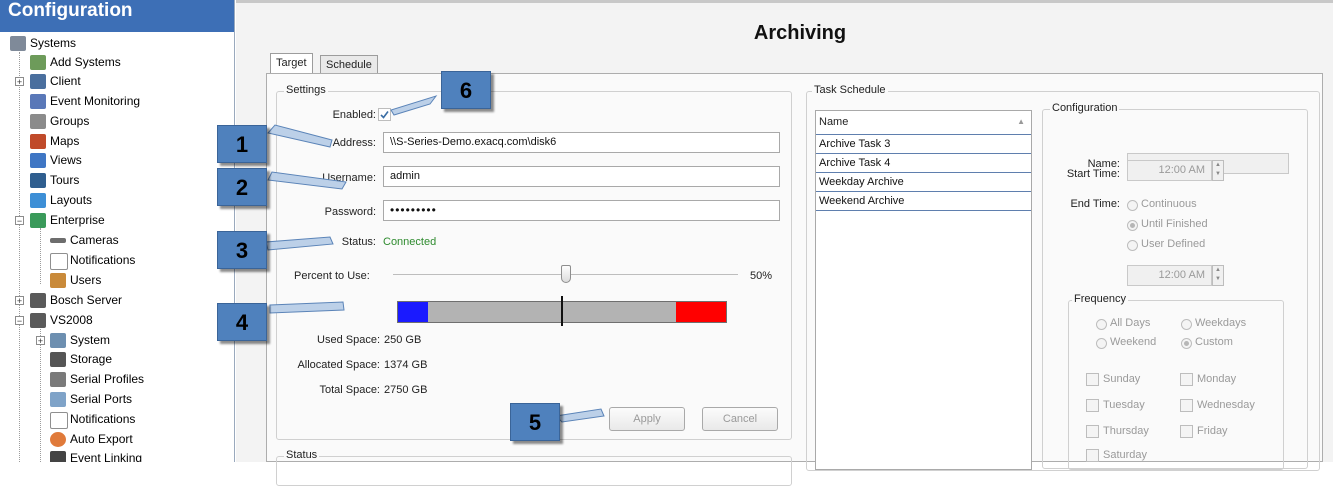 The width and height of the screenshot is (1333, 486). I want to click on callout-6: 6, so click(466, 90).